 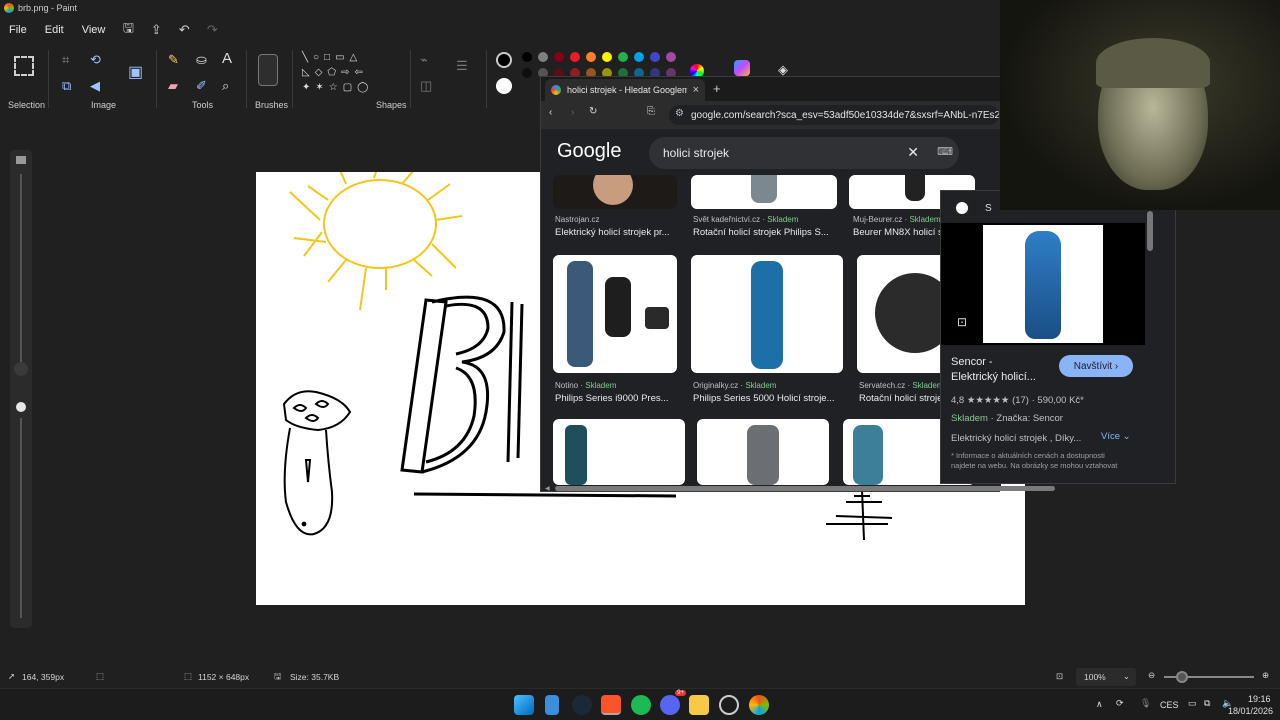 I want to click on outline-icon: ⌁, so click(x=424, y=60).